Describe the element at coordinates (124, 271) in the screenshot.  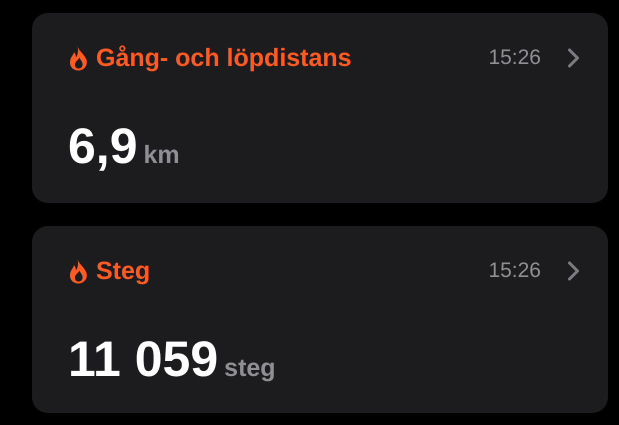
I see `card-title: Steg` at that location.